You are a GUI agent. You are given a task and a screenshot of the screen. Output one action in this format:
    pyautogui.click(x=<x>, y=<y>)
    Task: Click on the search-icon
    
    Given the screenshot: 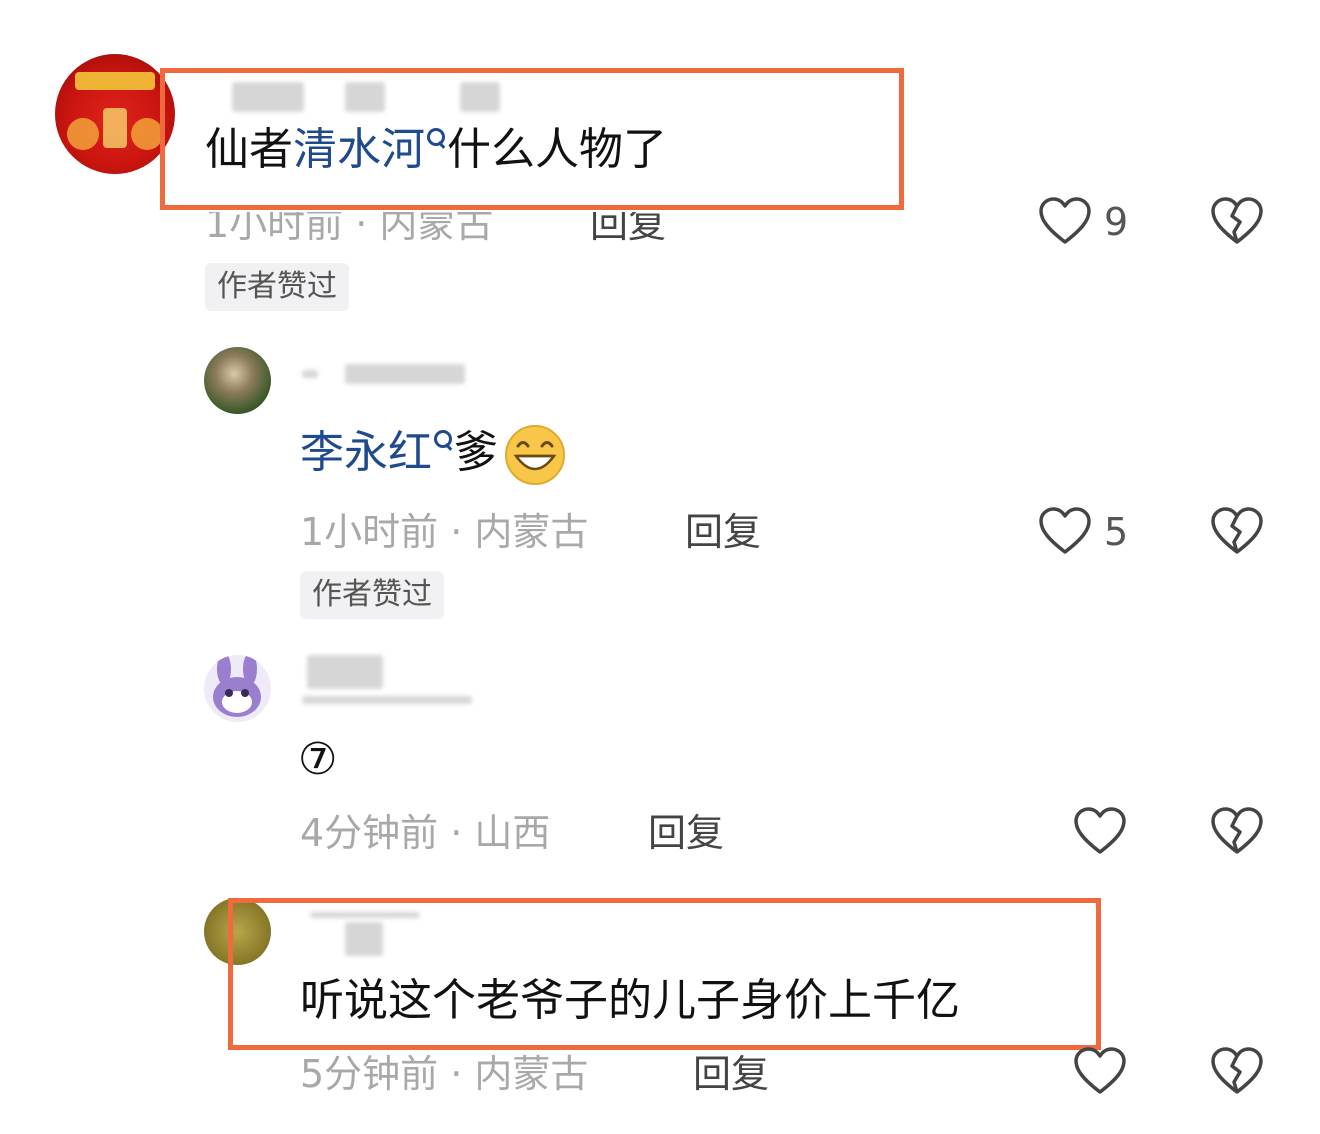 What is the action you would take?
    pyautogui.click(x=443, y=441)
    